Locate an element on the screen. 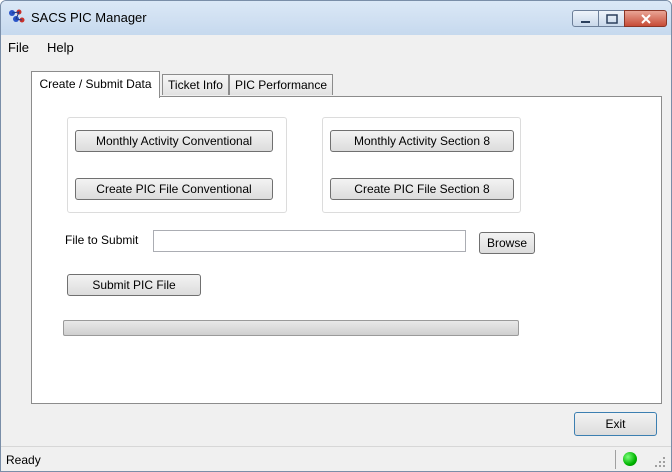  create-pic-file-conventional-button: Create PIC File Conventional is located at coordinates (174, 189).